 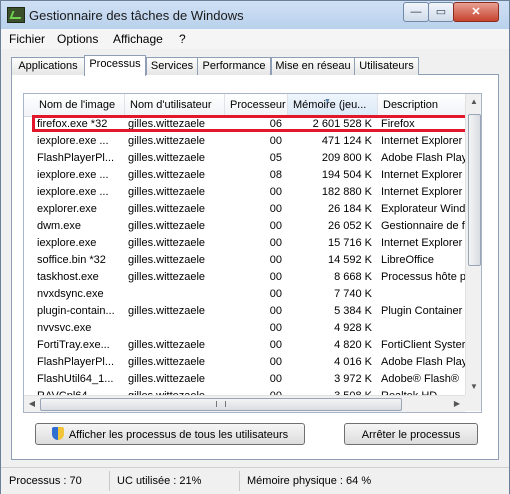 I want to click on menu-help: ?, so click(x=182, y=39).